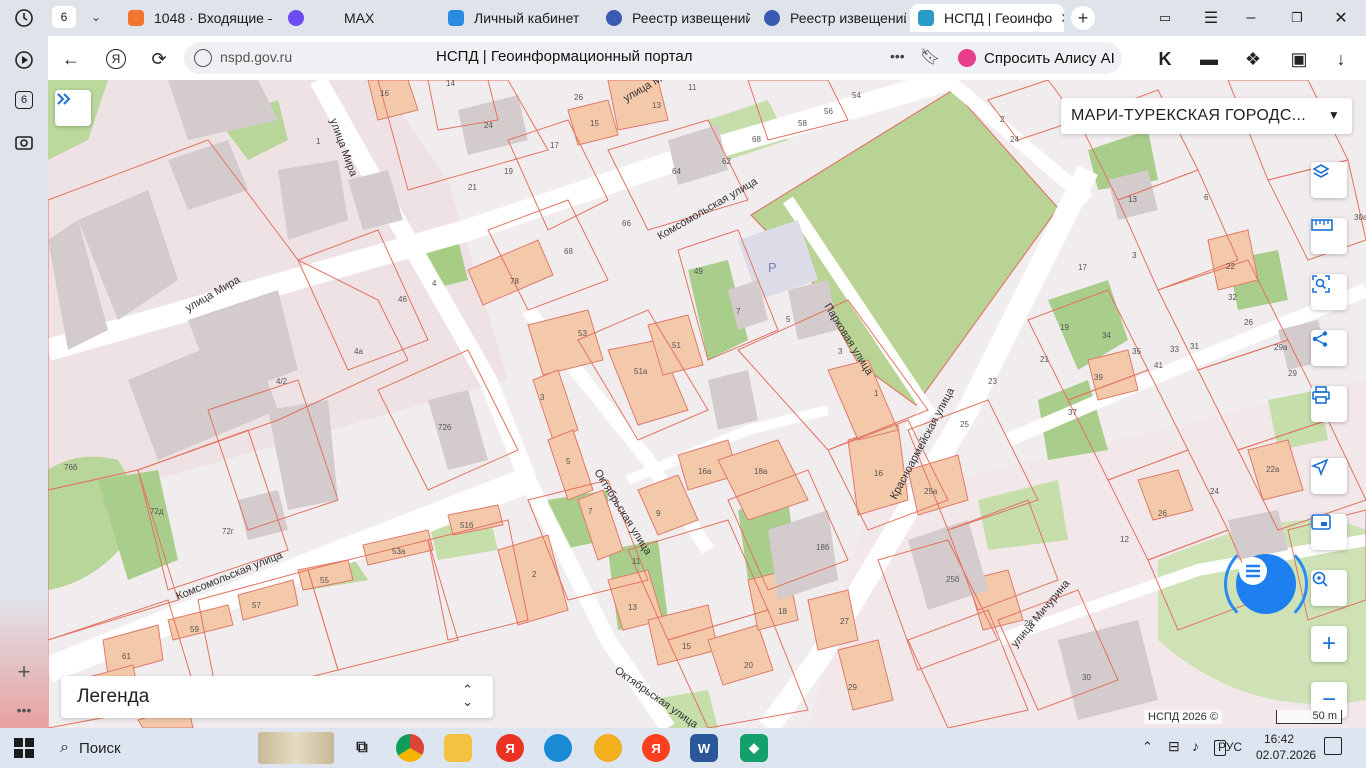  I want to click on tab-list-chevron-icon: ⌄, so click(96, 17).